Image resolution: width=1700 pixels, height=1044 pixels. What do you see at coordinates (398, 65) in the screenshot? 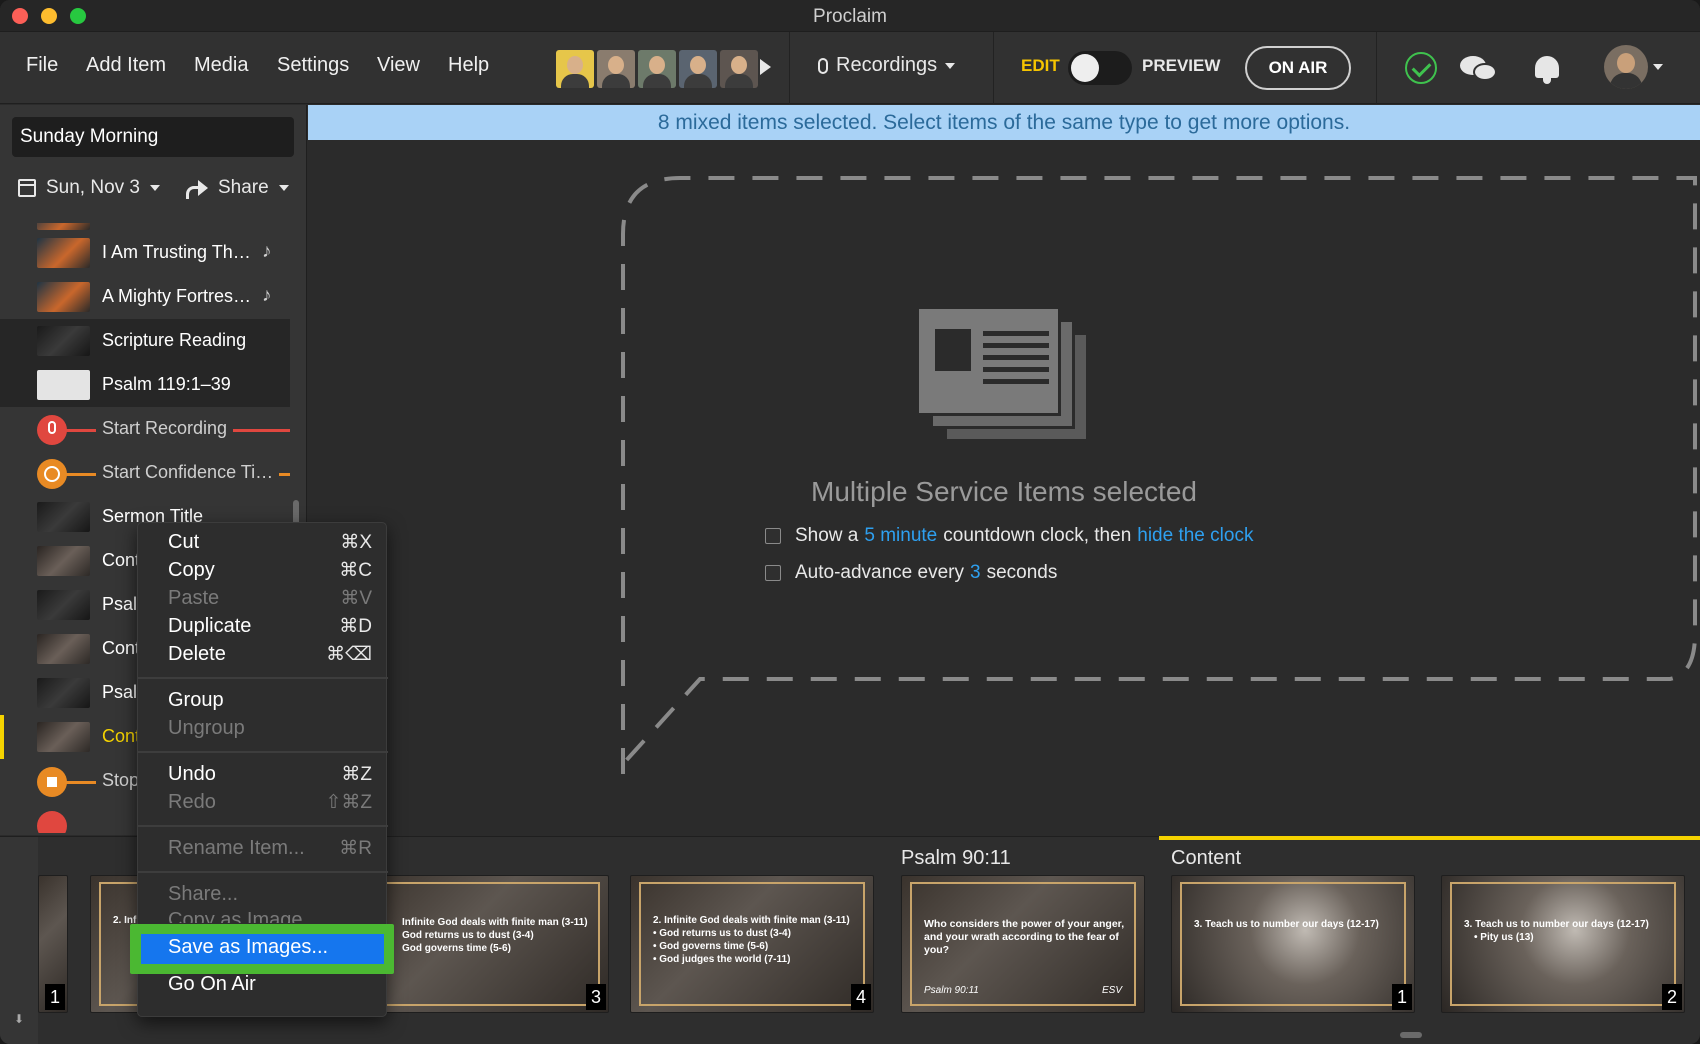
I see `menu-view: View` at bounding box center [398, 65].